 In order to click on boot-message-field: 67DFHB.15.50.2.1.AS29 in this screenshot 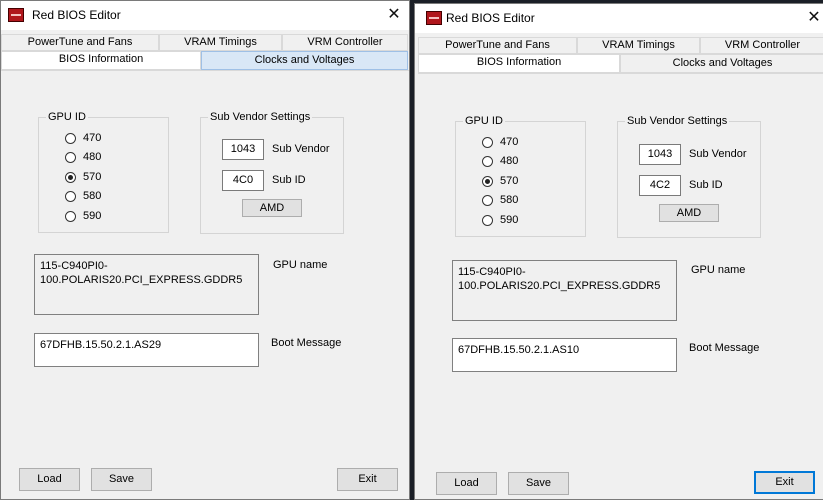, I will do `click(146, 350)`.